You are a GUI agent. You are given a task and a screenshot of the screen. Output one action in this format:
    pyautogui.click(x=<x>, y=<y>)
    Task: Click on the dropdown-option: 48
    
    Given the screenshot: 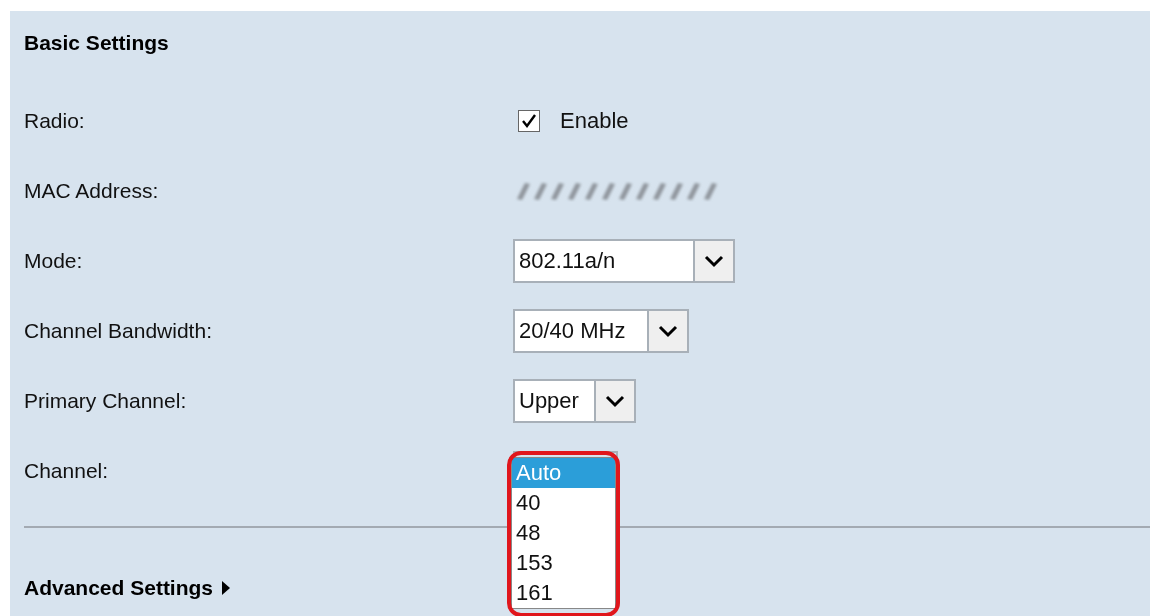 What is the action you would take?
    pyautogui.click(x=563, y=533)
    